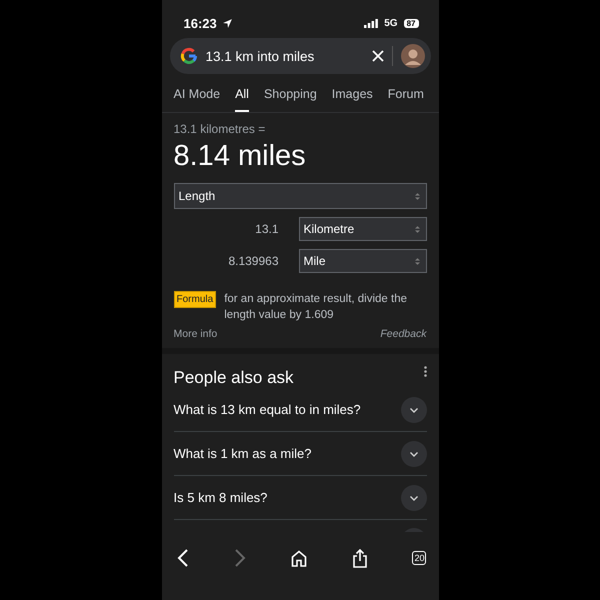  What do you see at coordinates (253, 261) in the screenshot?
I see `unit-value: 8.139963` at bounding box center [253, 261].